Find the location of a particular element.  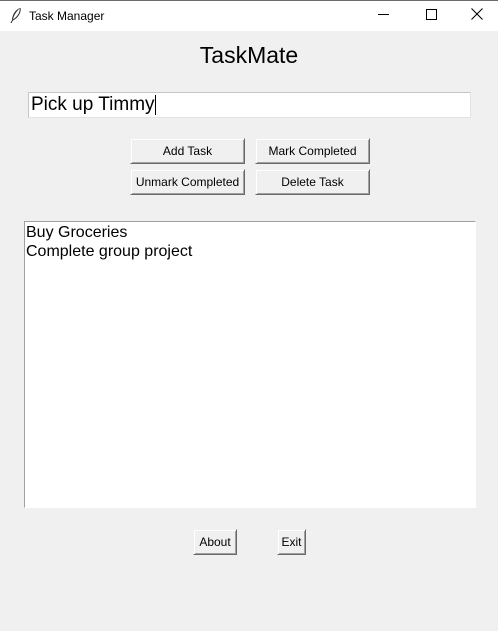

mark-completed-button: Mark Completed is located at coordinates (312, 151).